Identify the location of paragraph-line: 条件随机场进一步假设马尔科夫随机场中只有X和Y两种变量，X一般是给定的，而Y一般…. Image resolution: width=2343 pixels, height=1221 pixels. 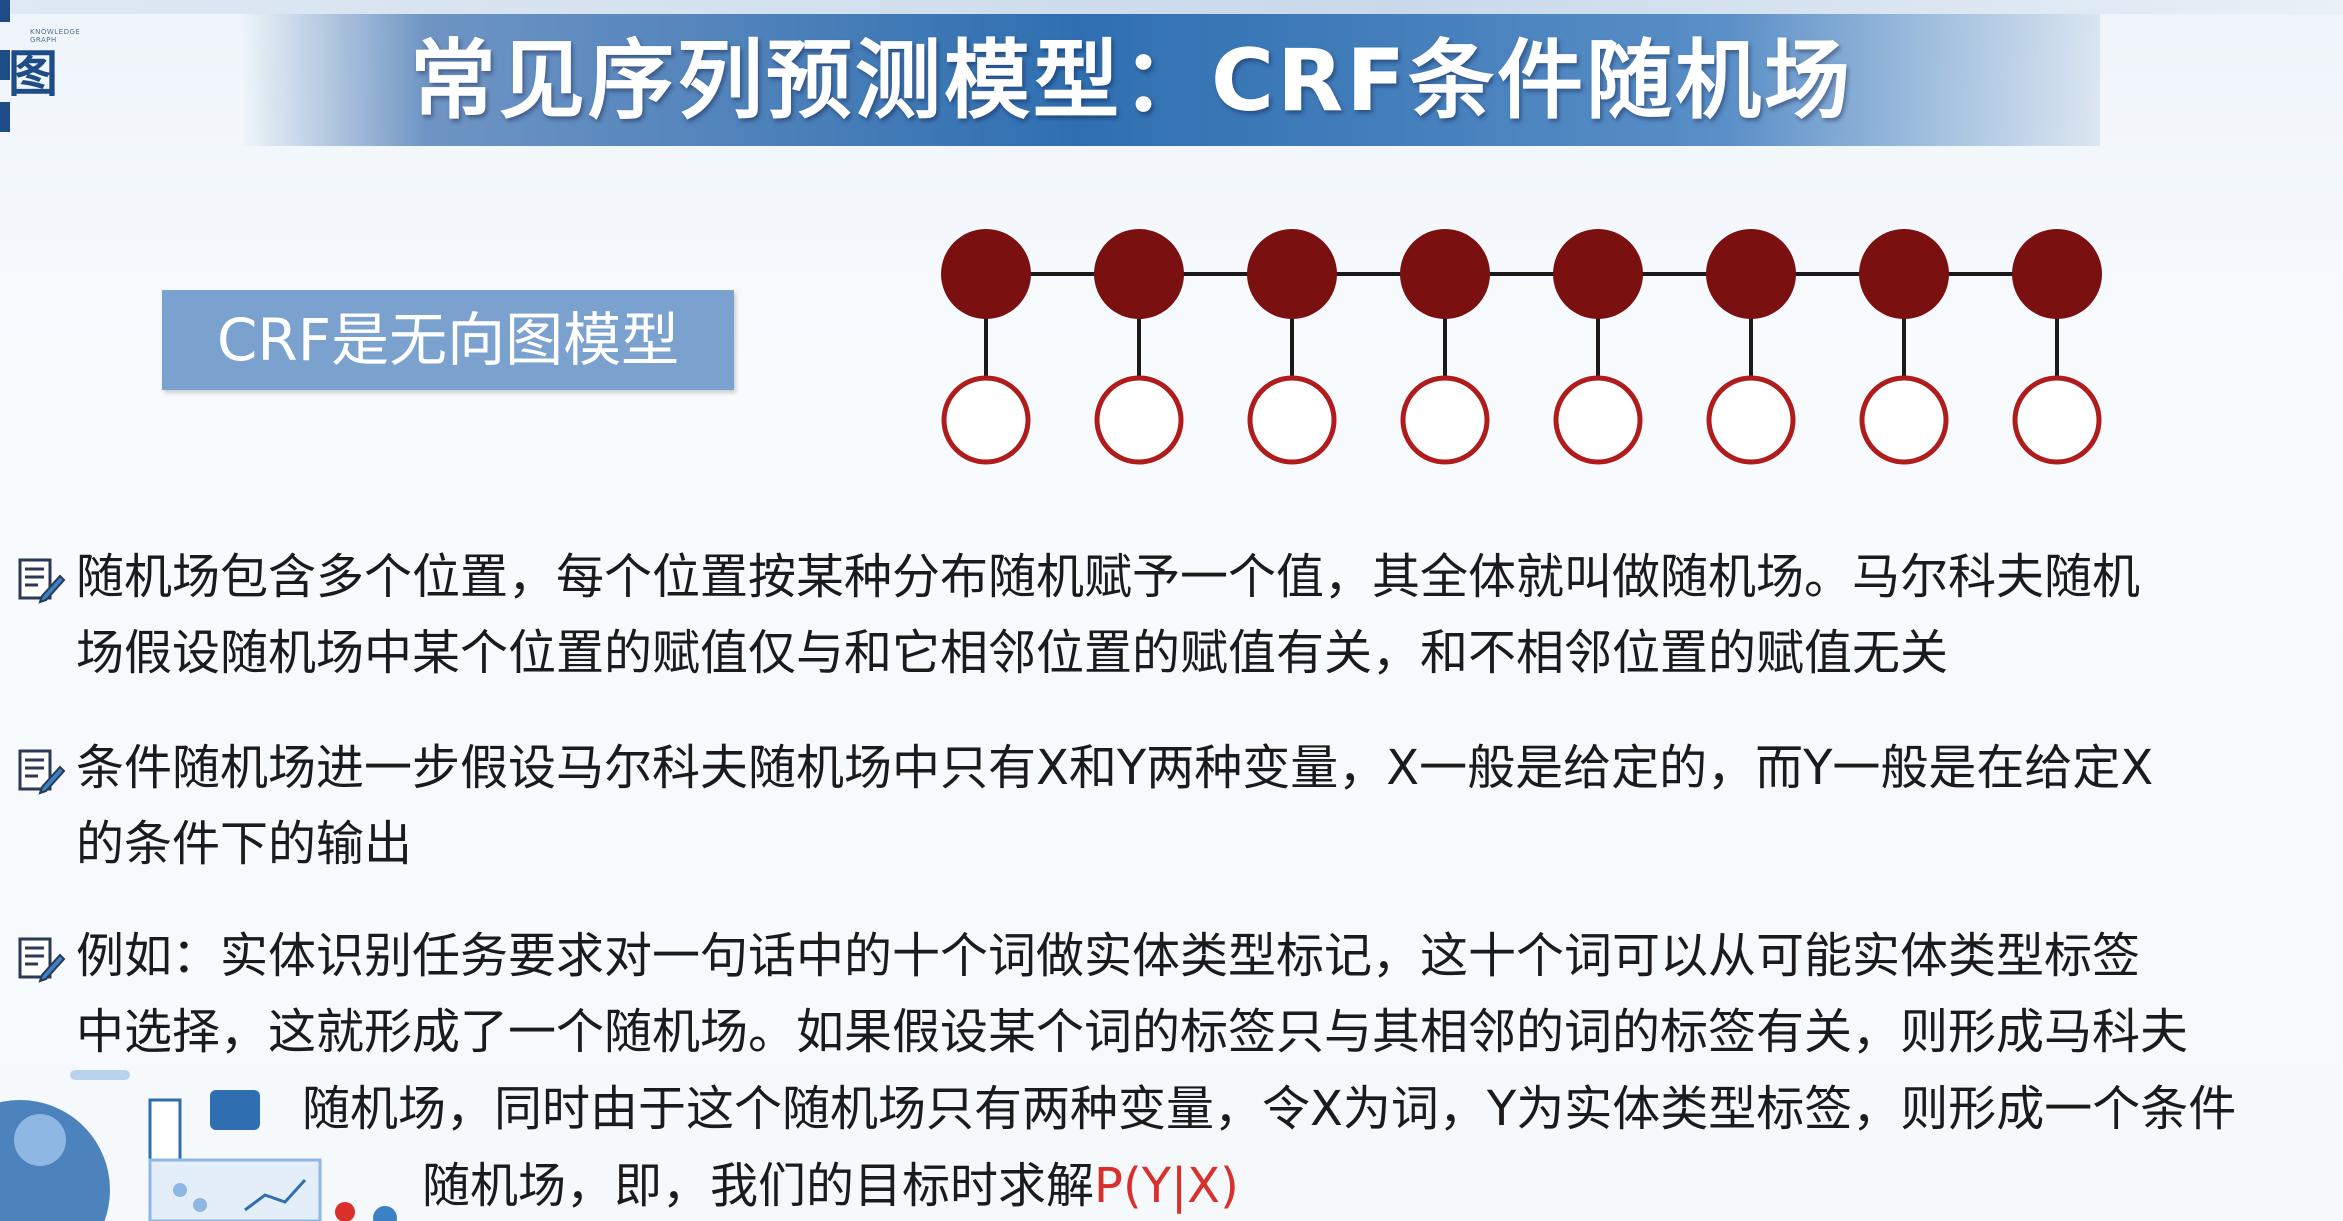
(1115, 768).